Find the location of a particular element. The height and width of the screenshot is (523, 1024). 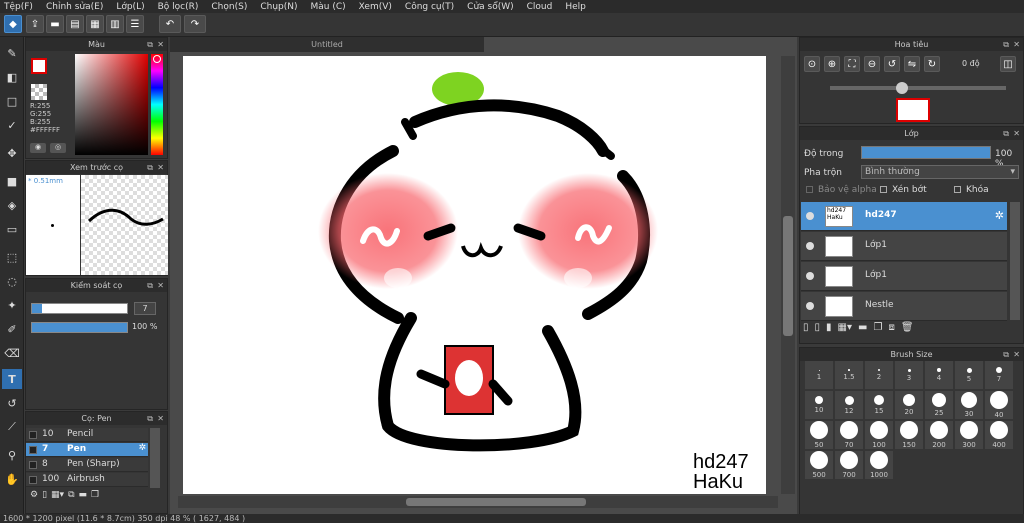

color-mode-button: ◉ is located at coordinates (38, 148).